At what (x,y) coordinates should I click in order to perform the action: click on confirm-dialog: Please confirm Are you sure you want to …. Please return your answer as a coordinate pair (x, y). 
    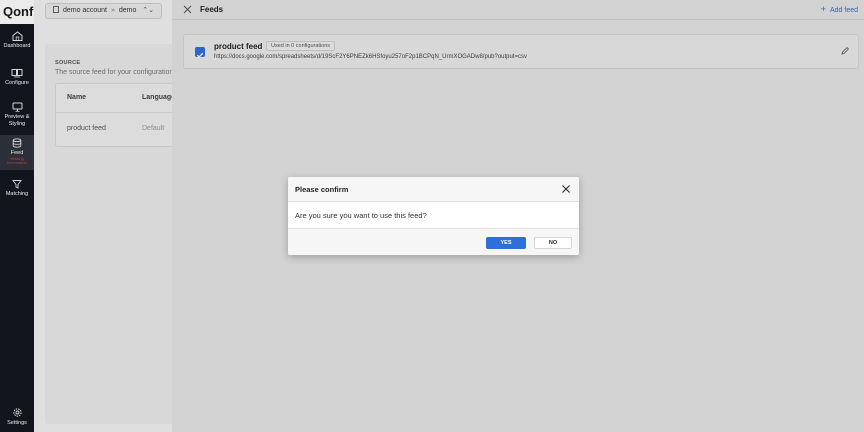
    Looking at the image, I should click on (433, 216).